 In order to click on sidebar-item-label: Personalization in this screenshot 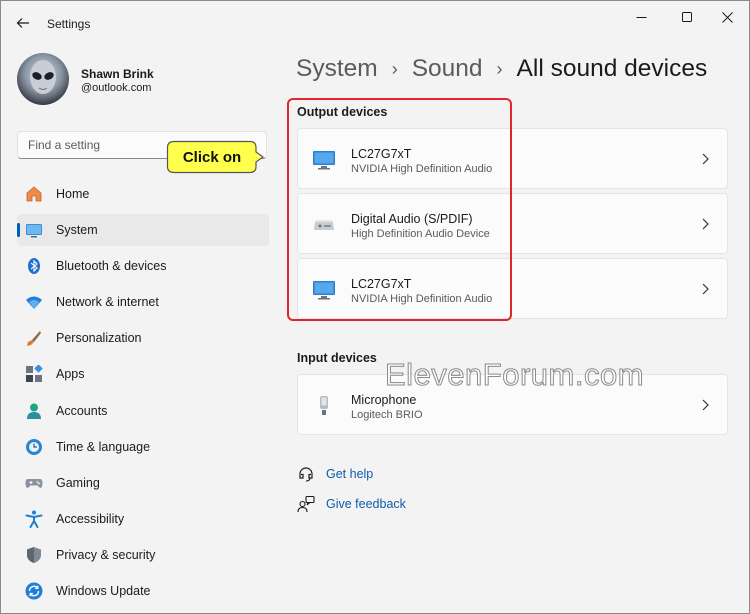, I will do `click(99, 338)`.